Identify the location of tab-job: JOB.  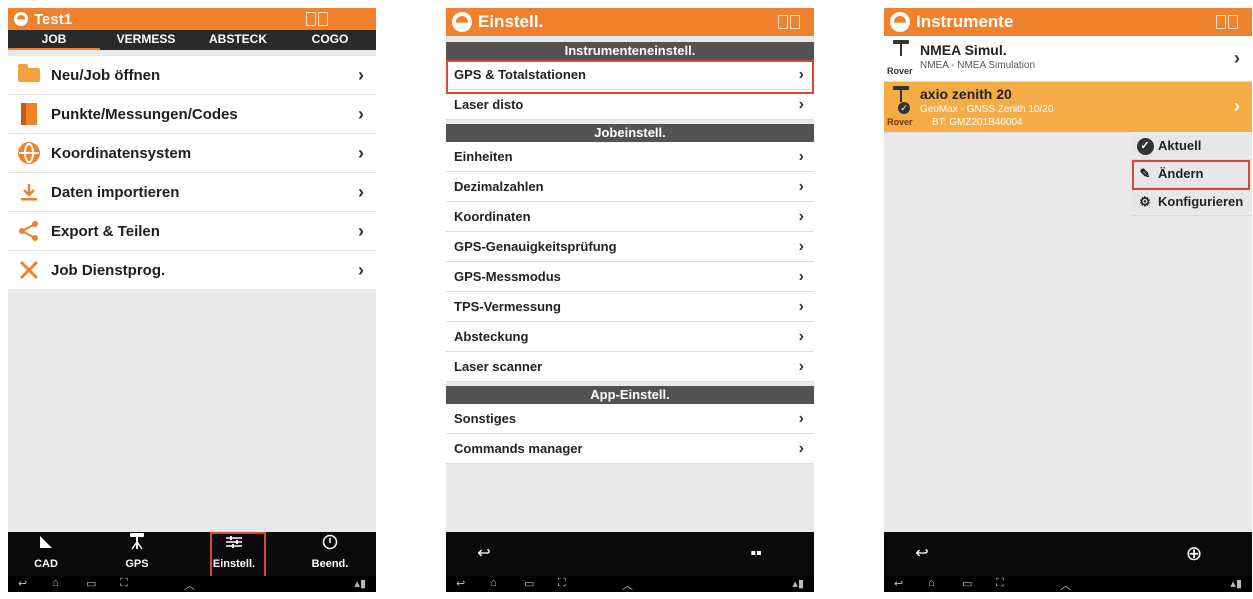
(54, 40).